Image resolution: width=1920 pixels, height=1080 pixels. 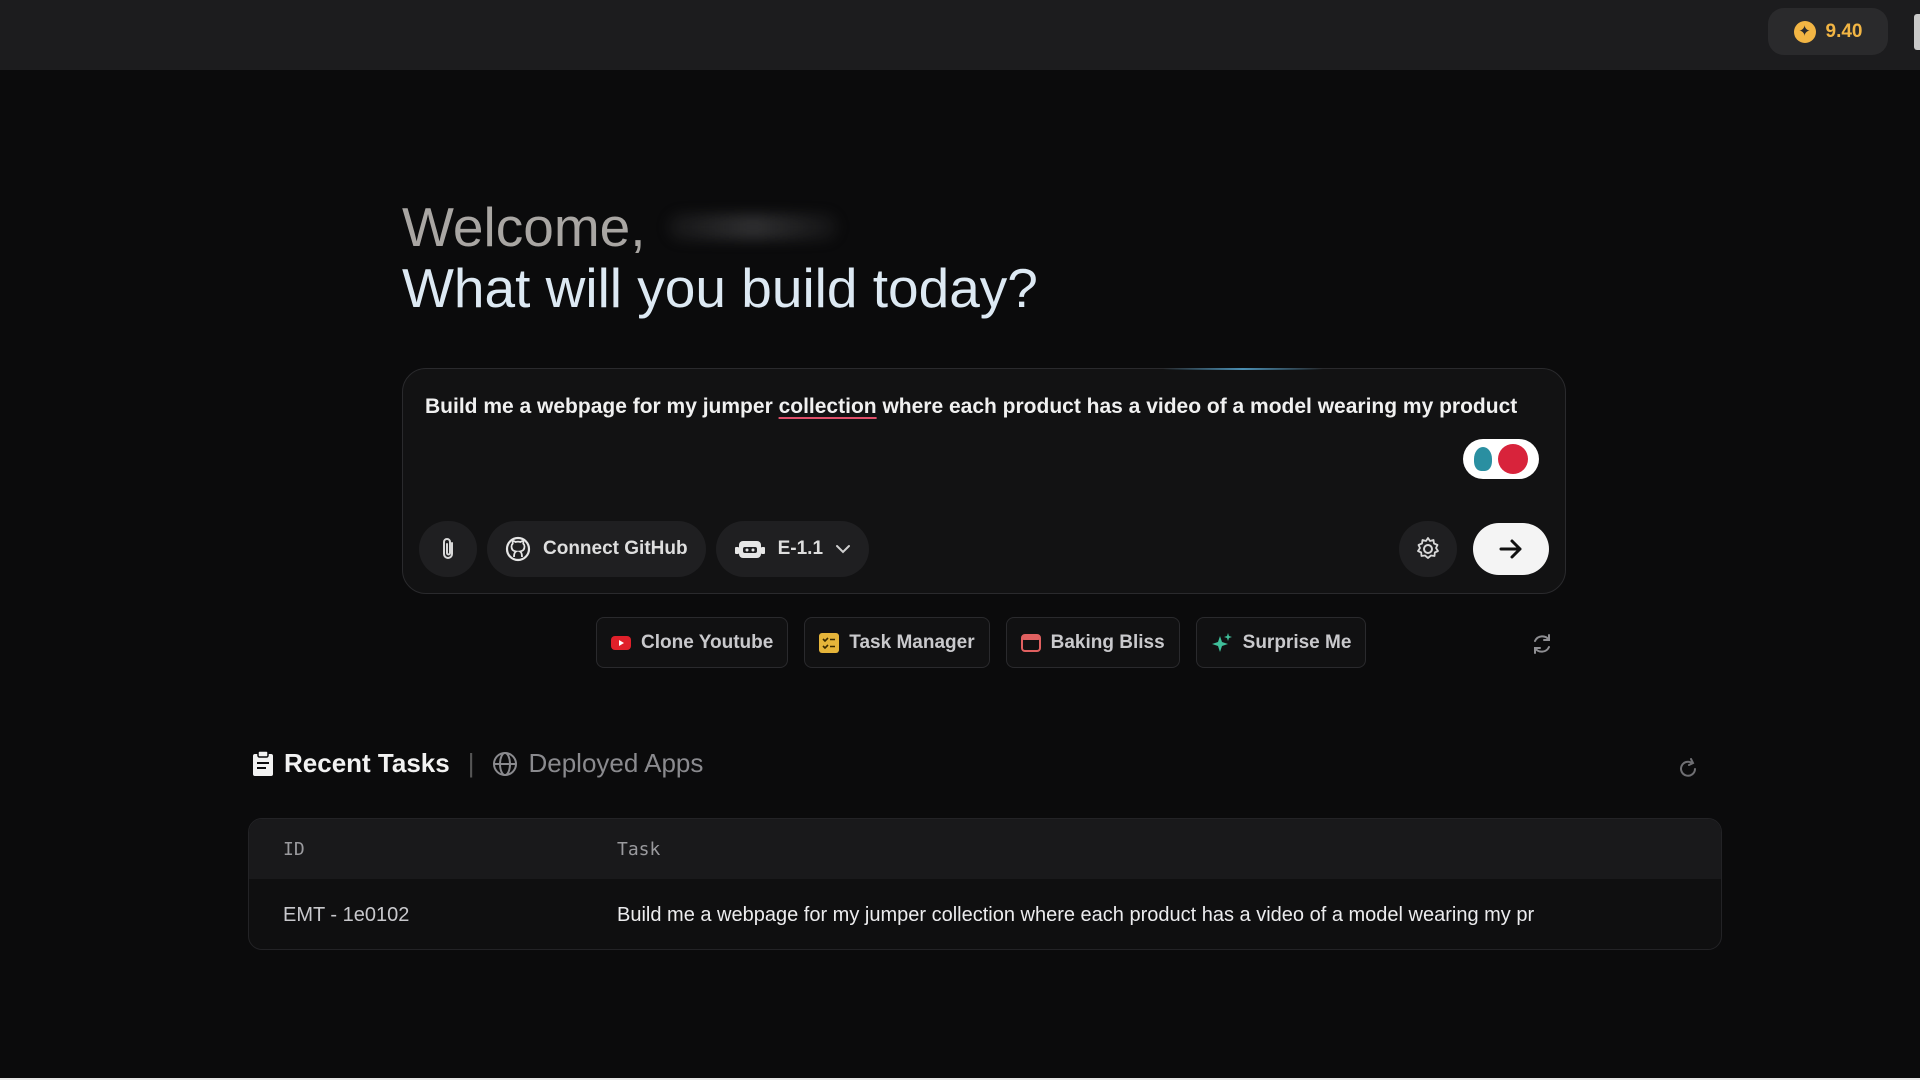 I want to click on blurred-username, so click(x=752, y=227).